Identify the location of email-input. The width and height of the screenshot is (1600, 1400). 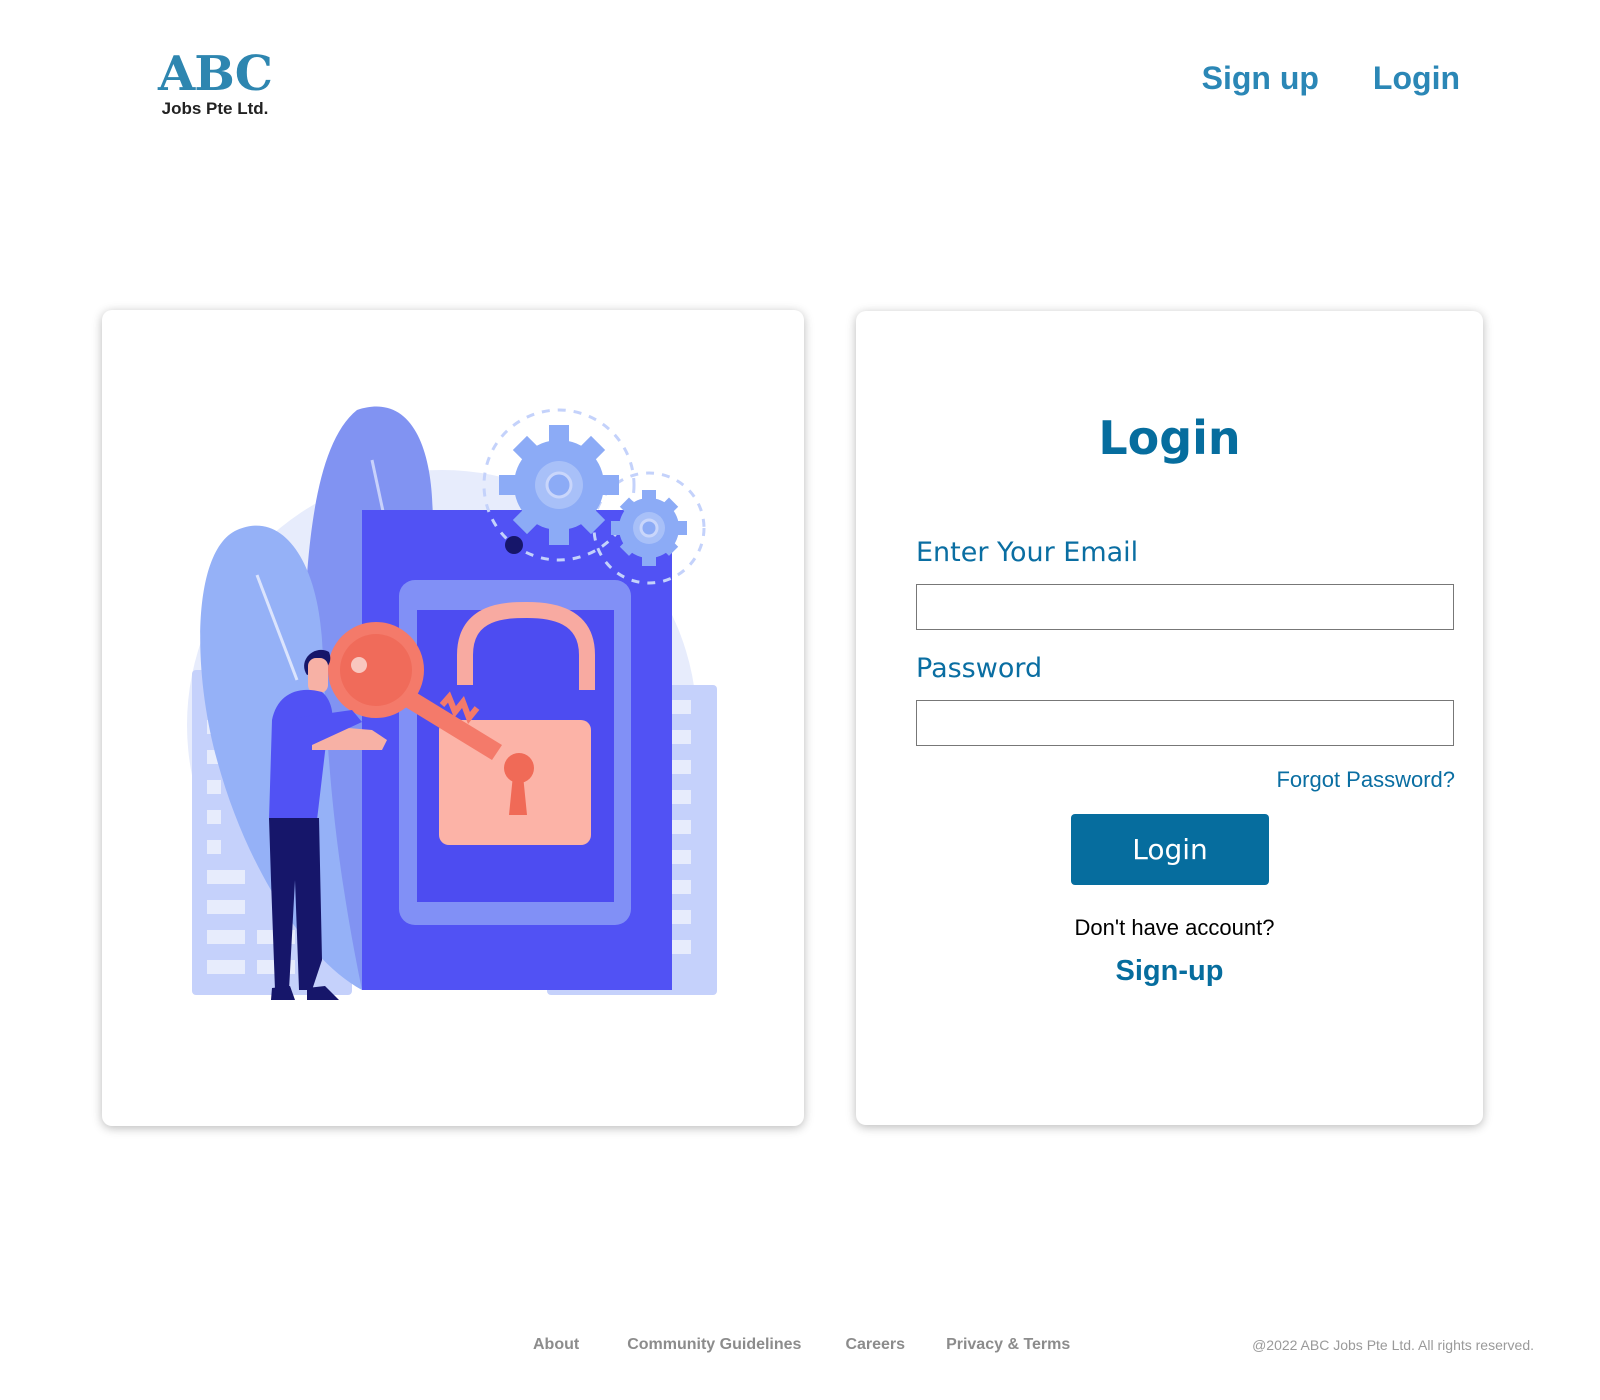
(1185, 607).